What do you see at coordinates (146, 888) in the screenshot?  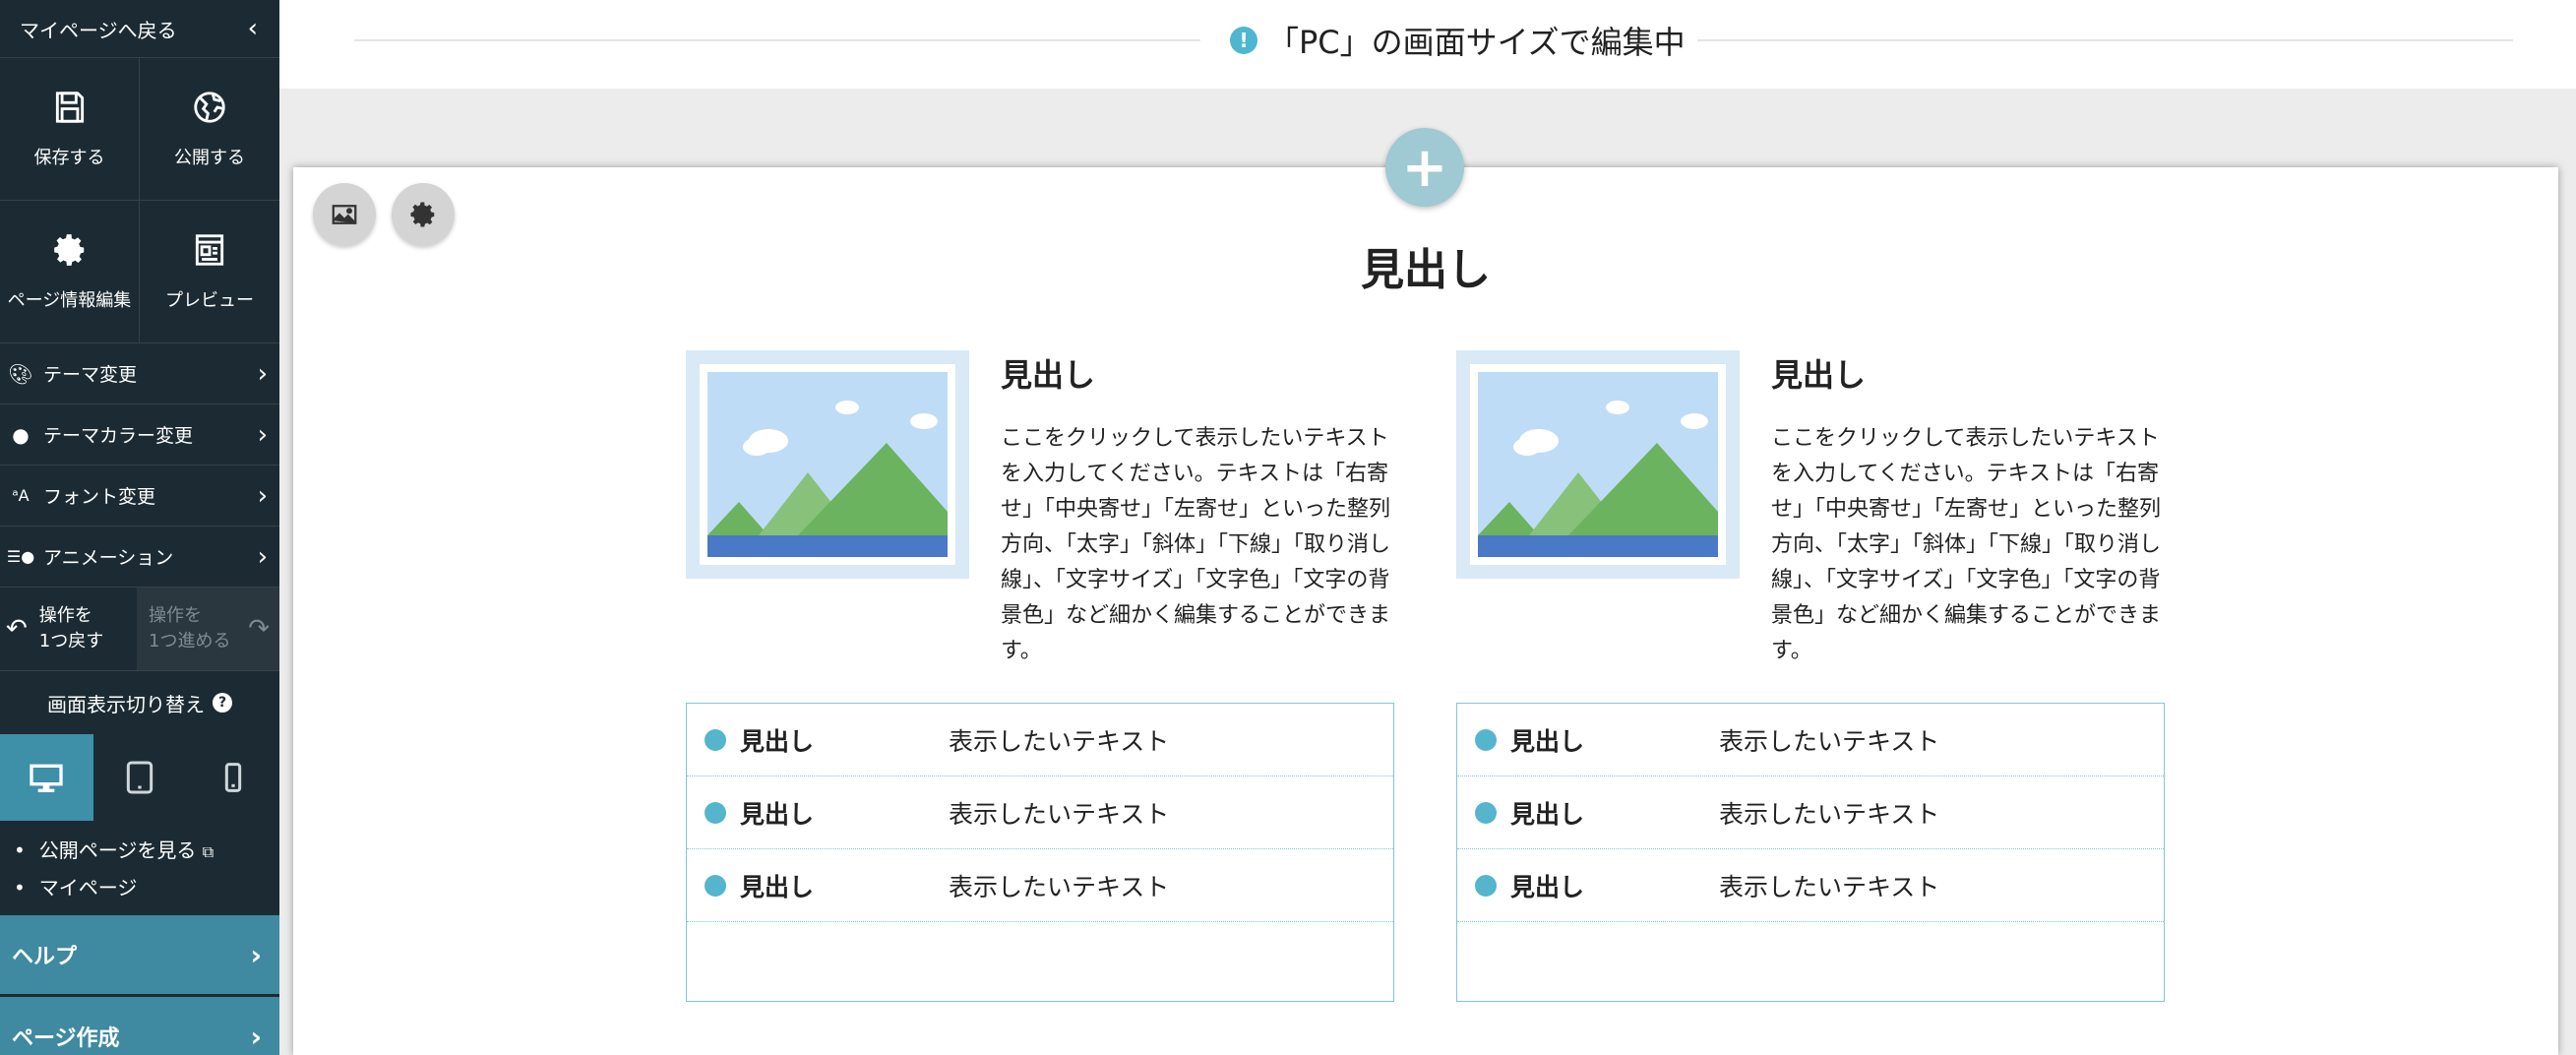 I see `mypage-link: マイページ` at bounding box center [146, 888].